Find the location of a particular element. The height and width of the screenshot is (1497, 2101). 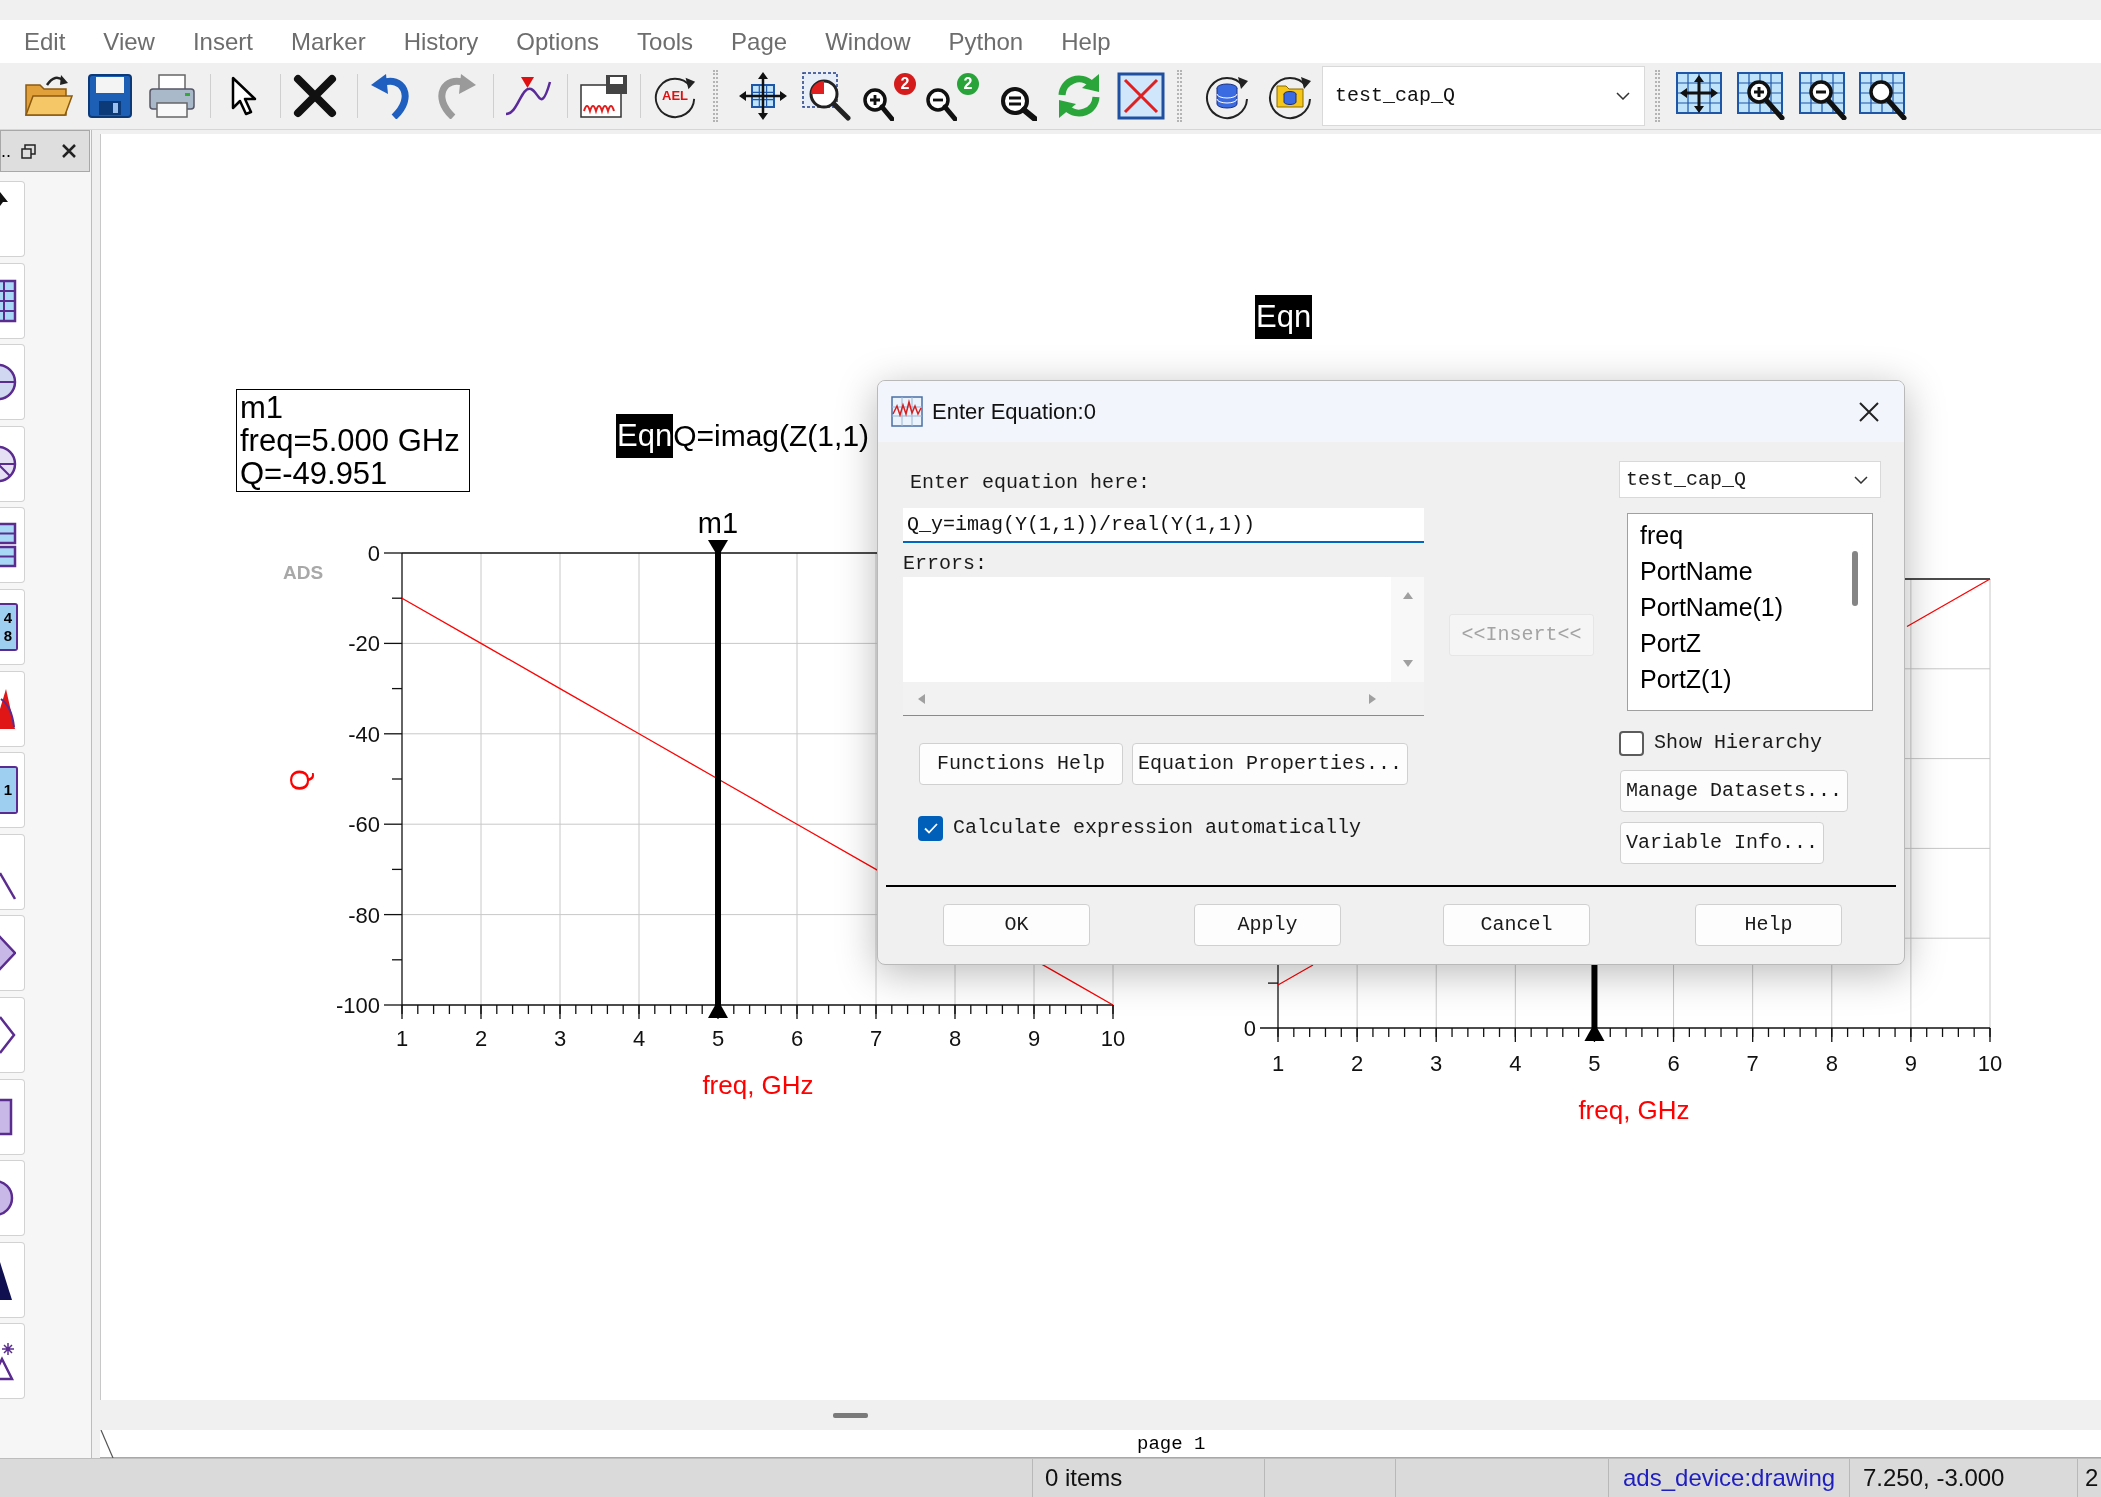

menu-item: Window is located at coordinates (868, 41).